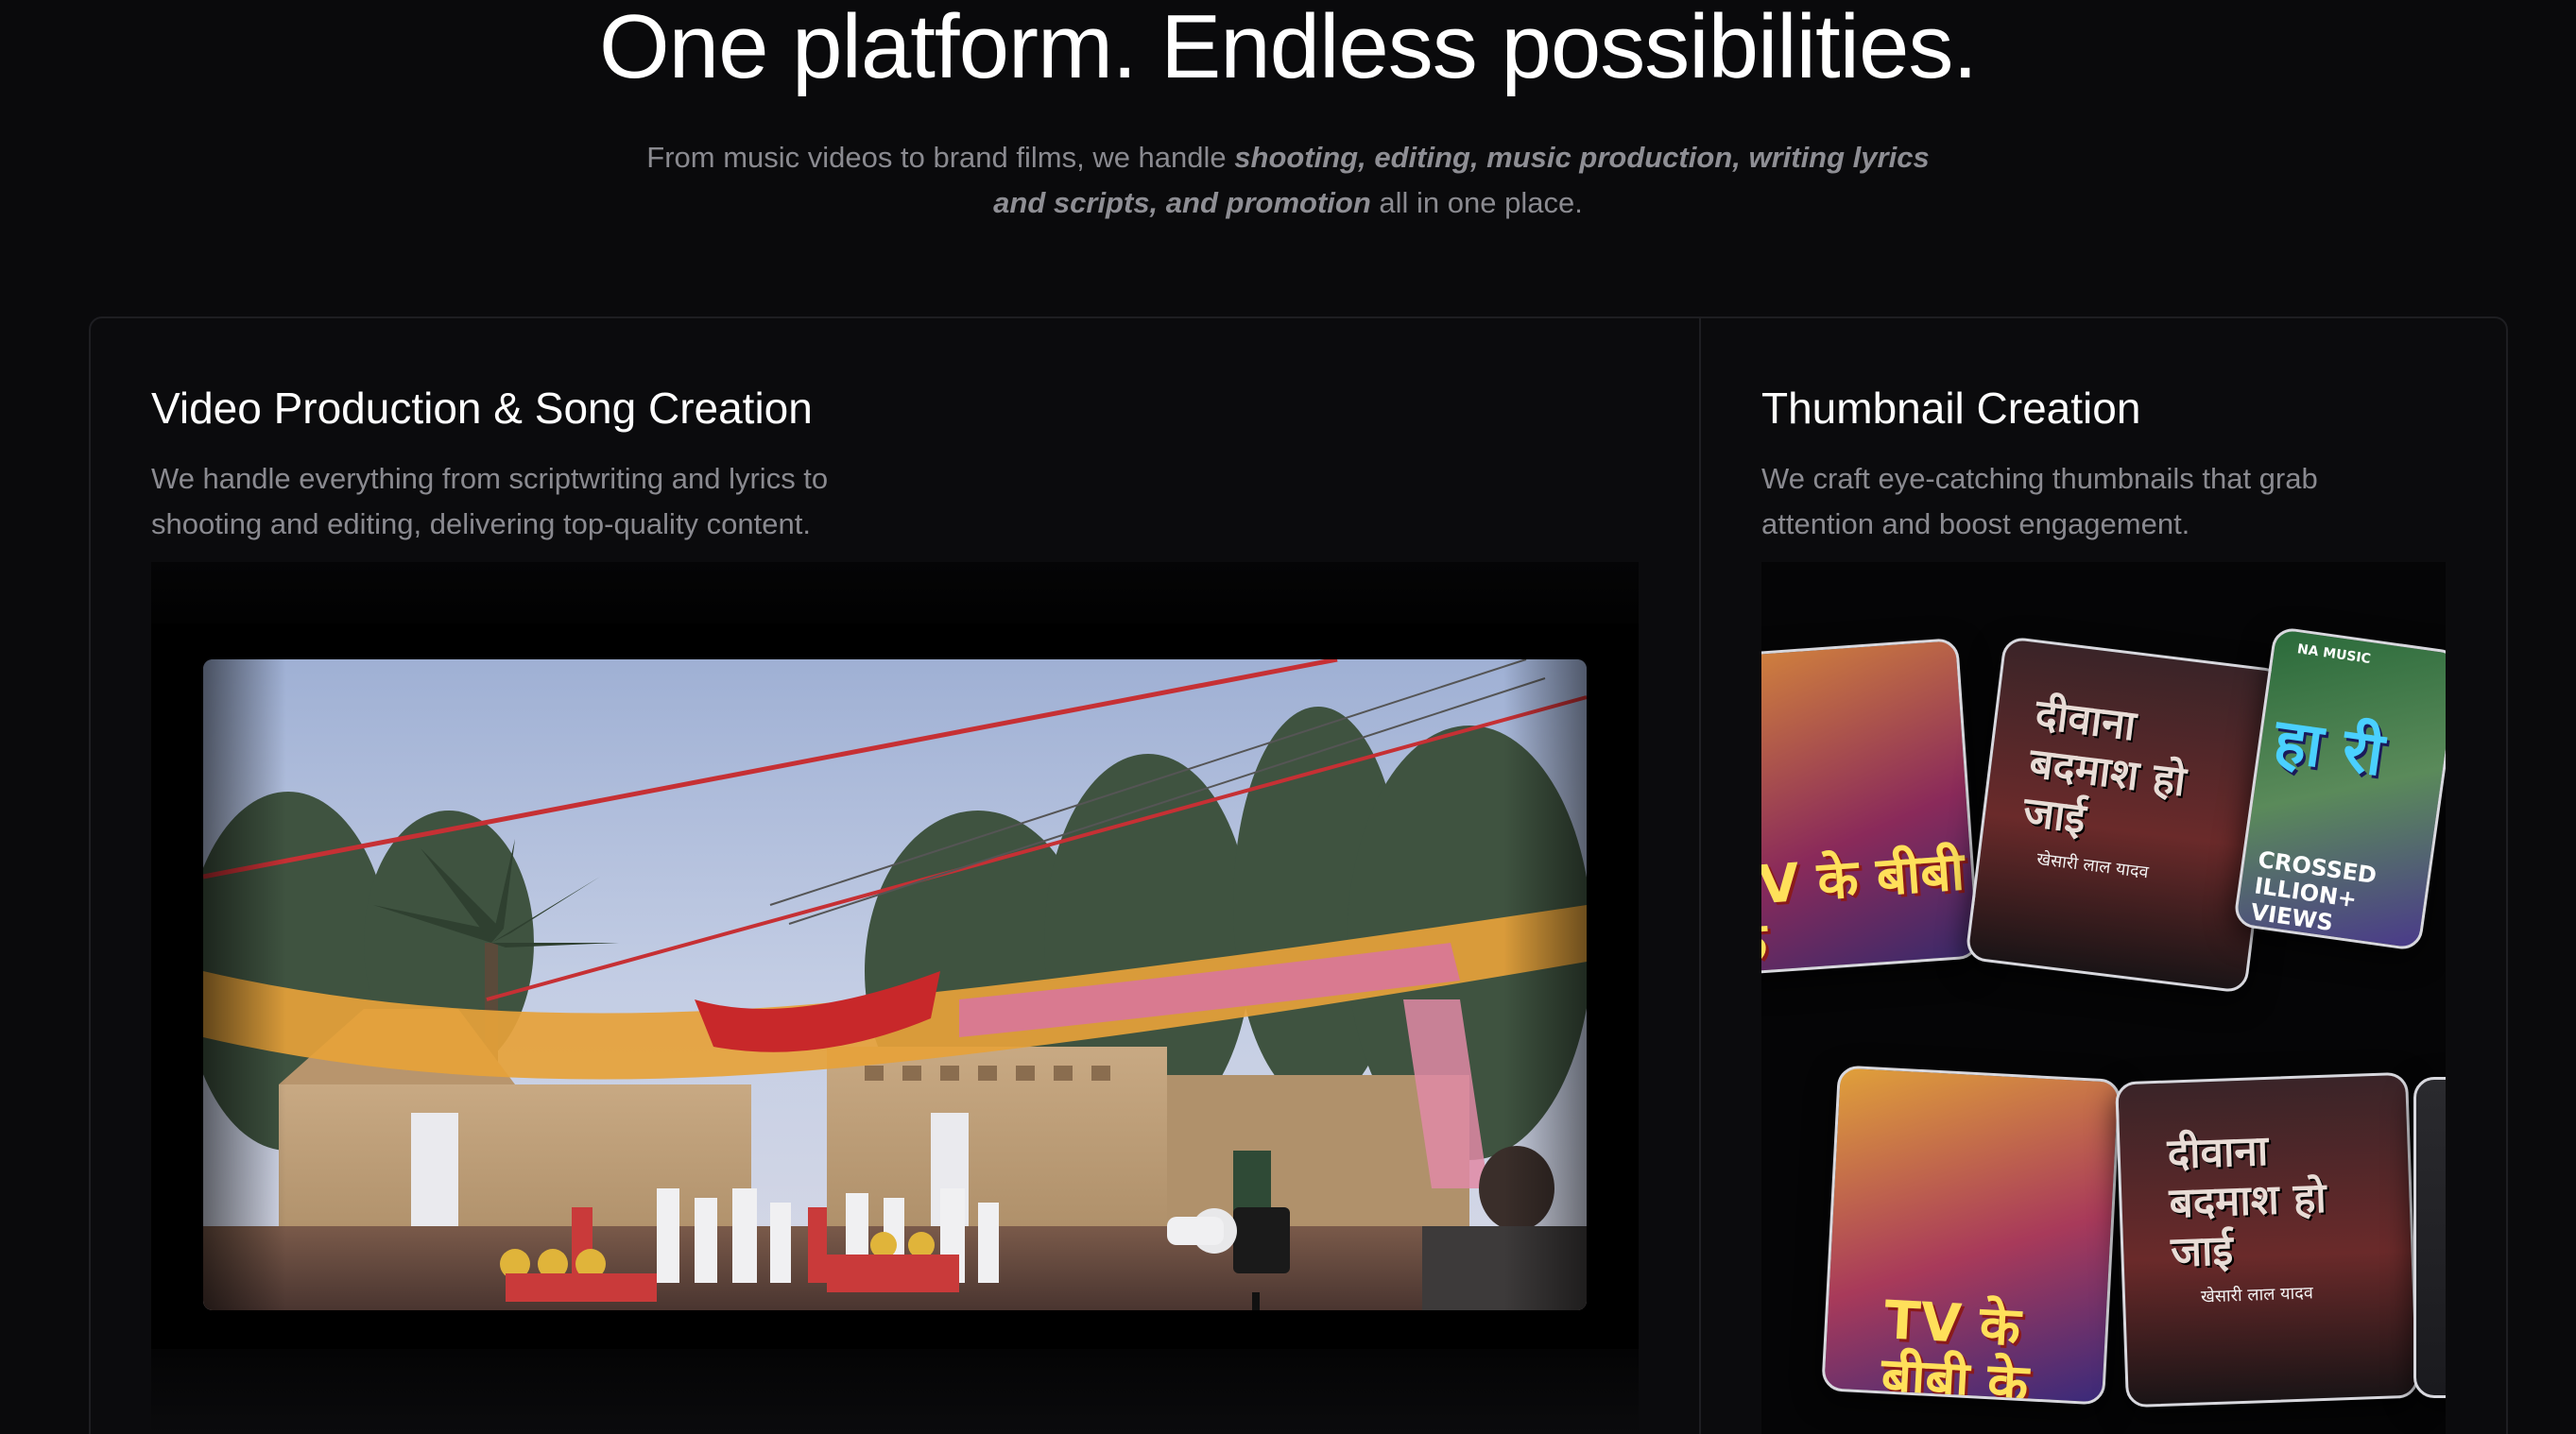 The width and height of the screenshot is (2576, 1434). Describe the element at coordinates (482, 408) in the screenshot. I see `video-production-title: Video Production & Song Creation` at that location.